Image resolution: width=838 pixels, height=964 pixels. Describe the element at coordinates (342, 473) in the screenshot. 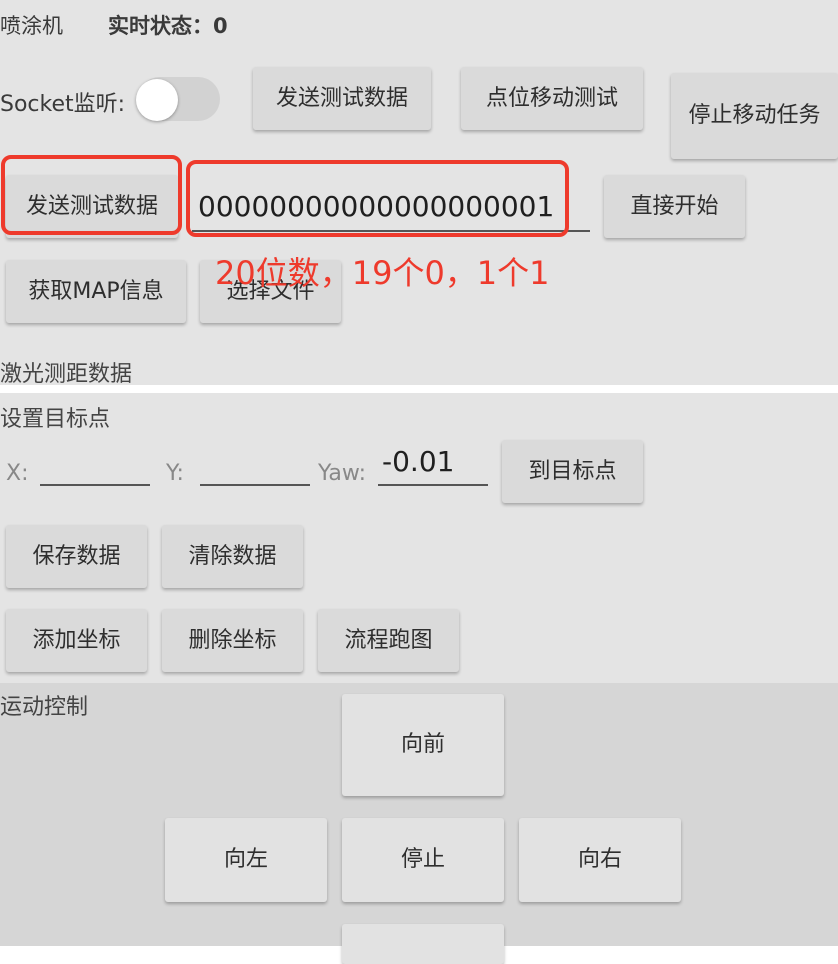

I see `yaw-label: Yaw:` at that location.